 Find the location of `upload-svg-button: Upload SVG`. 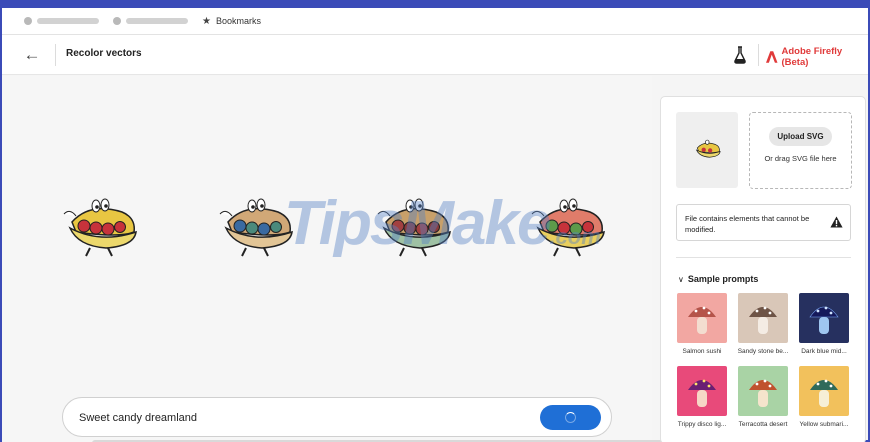

upload-svg-button: Upload SVG is located at coordinates (800, 136).